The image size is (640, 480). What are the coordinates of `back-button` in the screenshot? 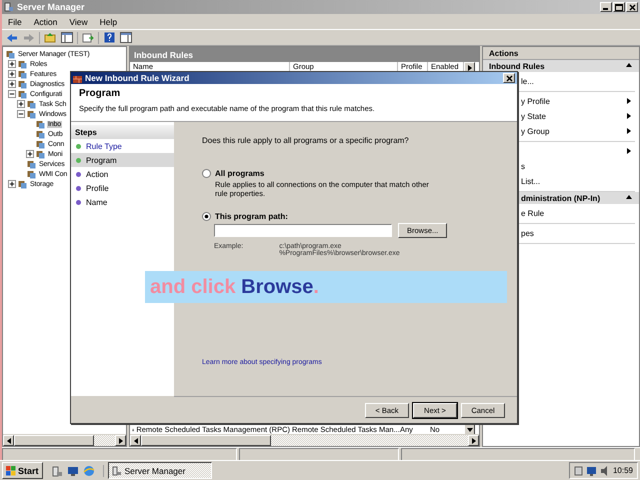 It's located at (12, 37).